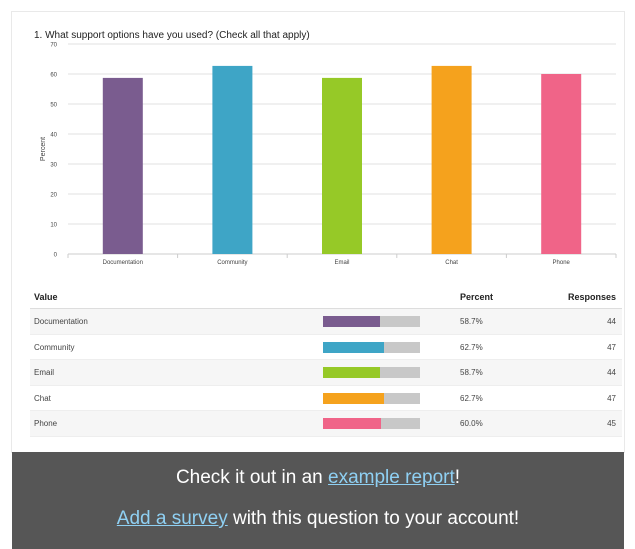 The height and width of the screenshot is (549, 635). What do you see at coordinates (44, 372) in the screenshot?
I see `row-label: Email` at bounding box center [44, 372].